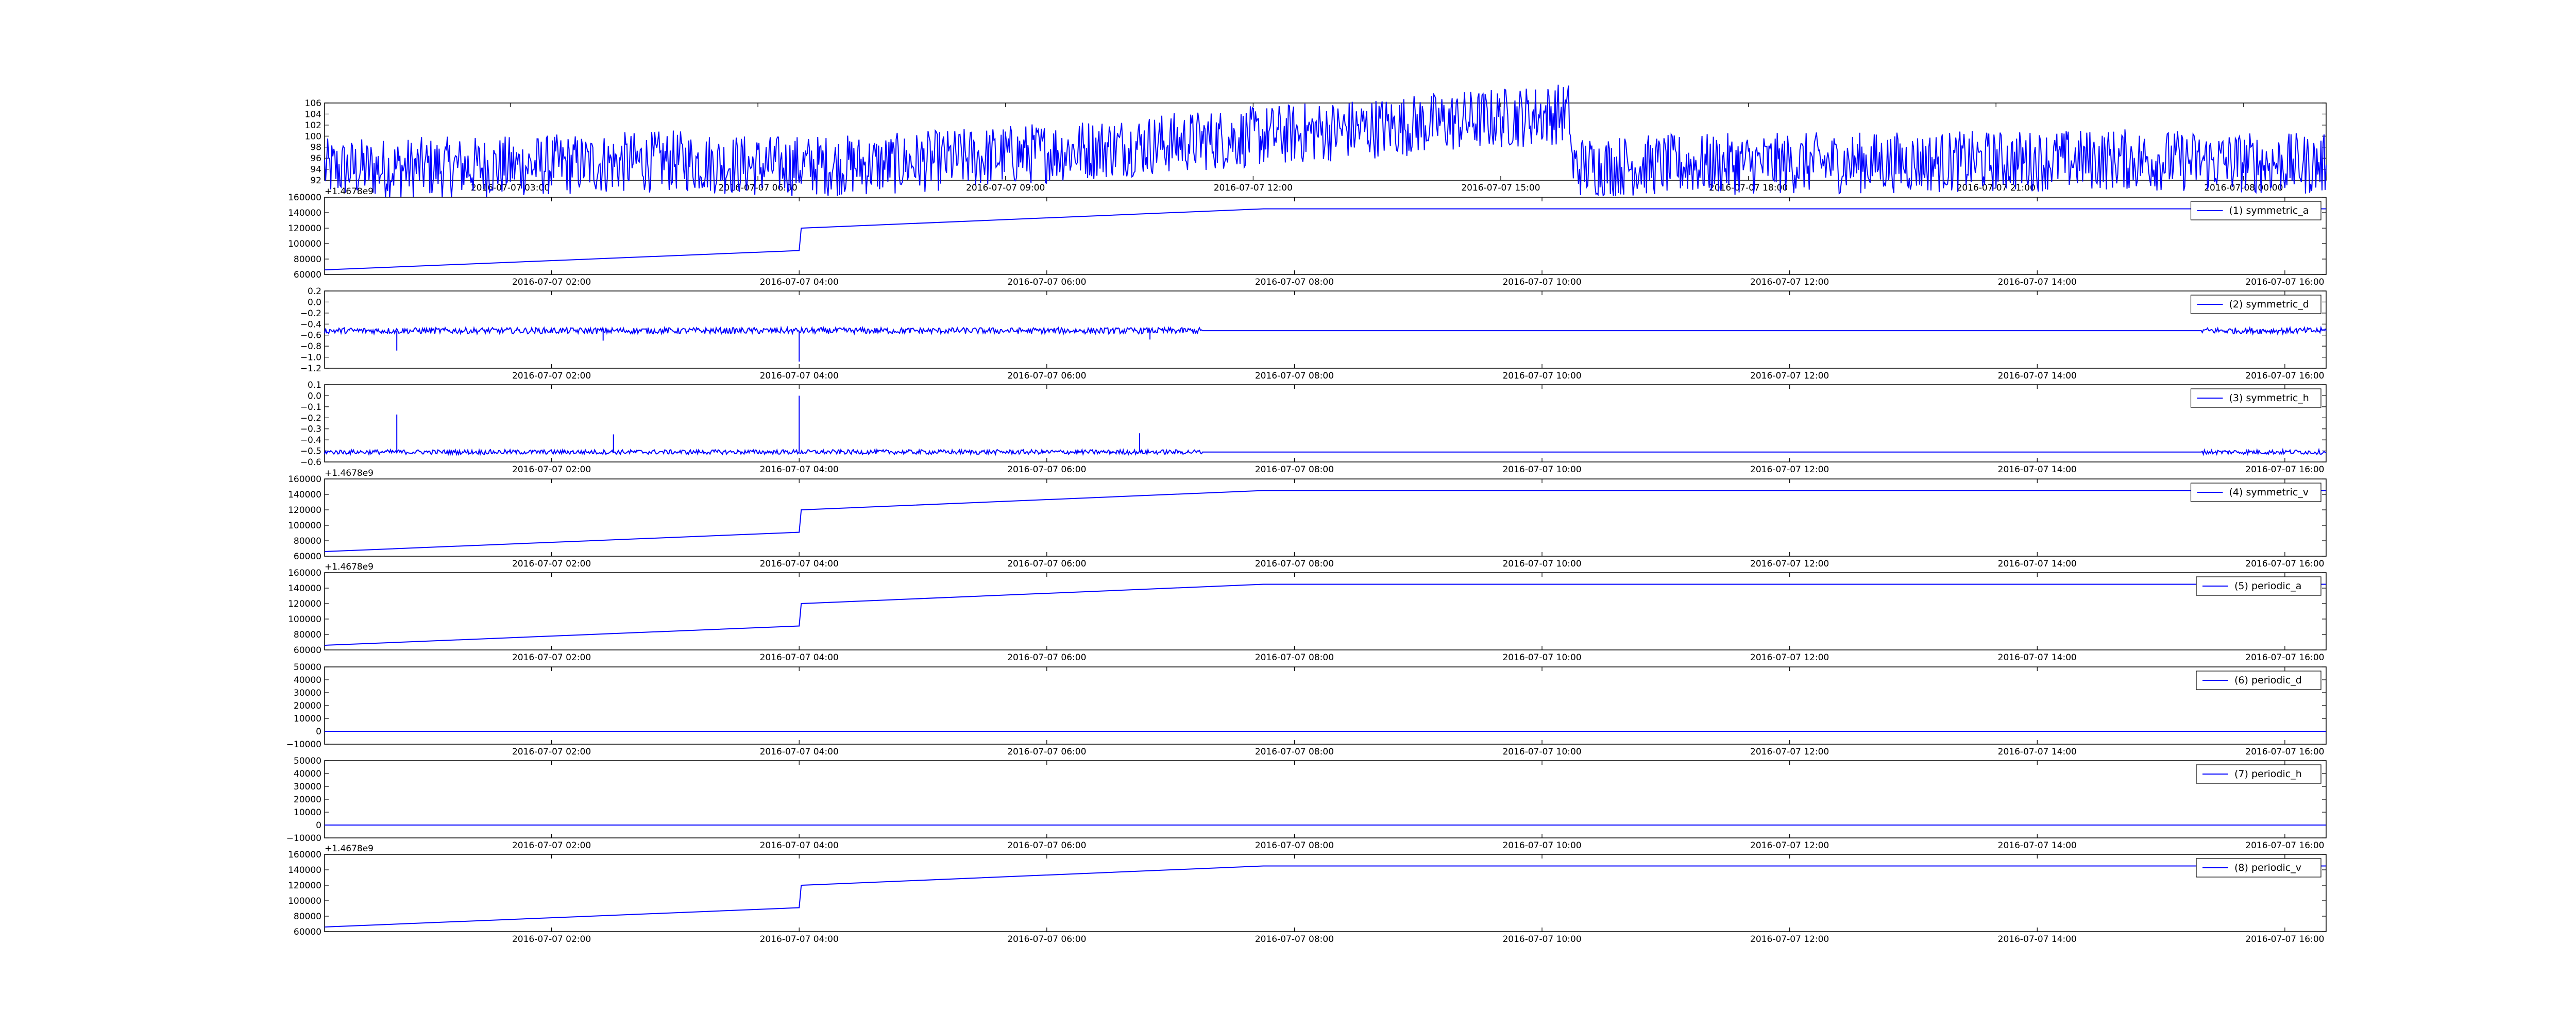  Describe the element at coordinates (310, 407) in the screenshot. I see `y-tick-label: −0.1` at that location.